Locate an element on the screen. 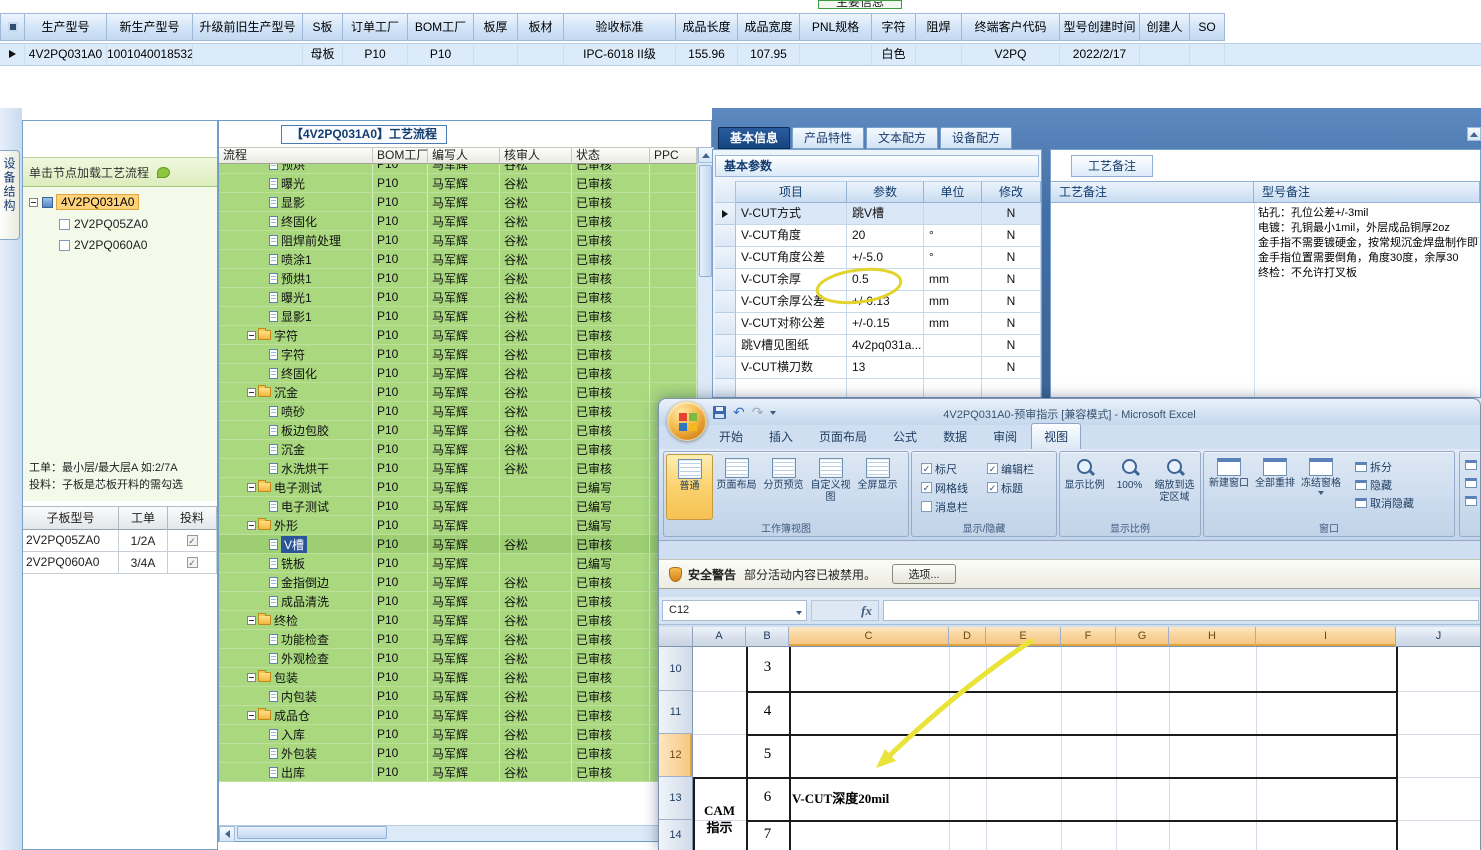 The image size is (1481, 850). excel-title-bar: 4V2PQ031A0-预审指示 [兼容模式] - Microsoft Excel is located at coordinates (1069, 412).